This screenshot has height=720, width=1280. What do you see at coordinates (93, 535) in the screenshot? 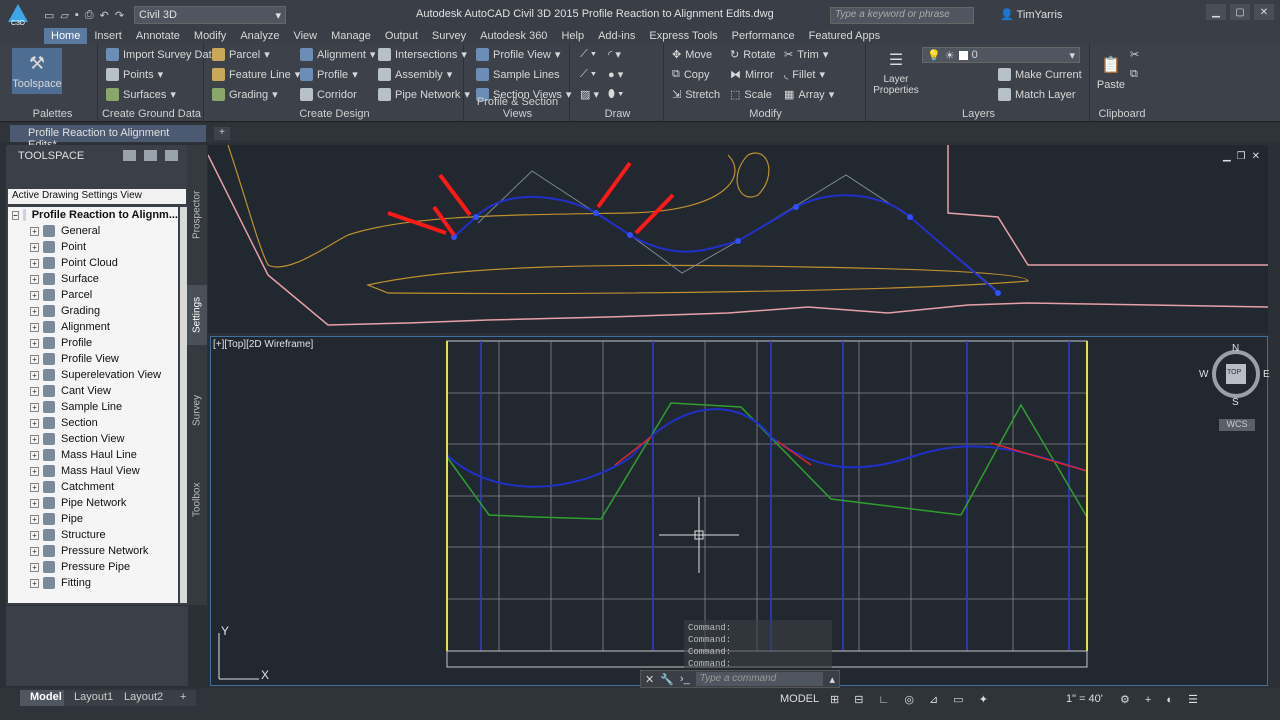
I see `tree-item-structure: + Structure` at bounding box center [93, 535].